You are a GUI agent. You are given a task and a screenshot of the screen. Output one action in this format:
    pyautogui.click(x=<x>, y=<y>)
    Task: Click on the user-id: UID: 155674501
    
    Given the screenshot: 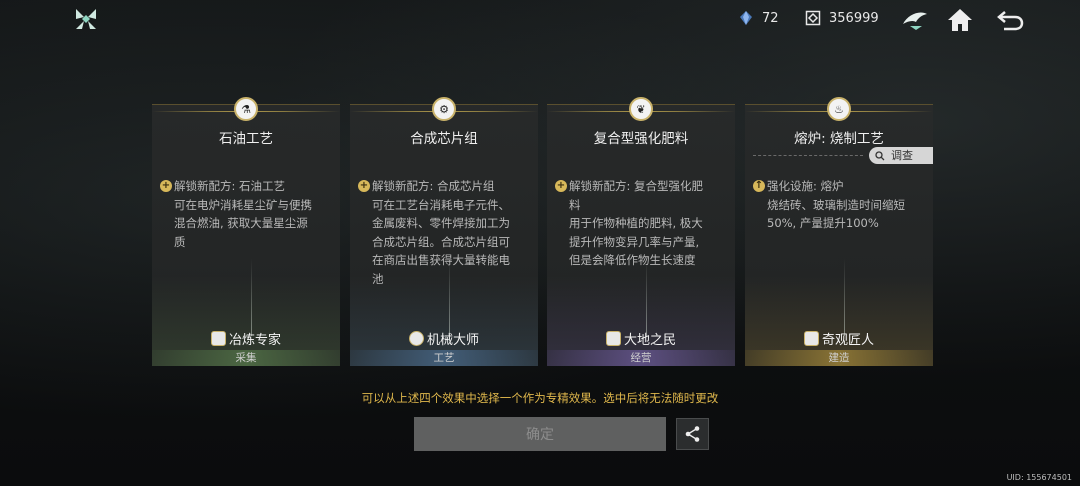 What is the action you would take?
    pyautogui.click(x=1039, y=477)
    